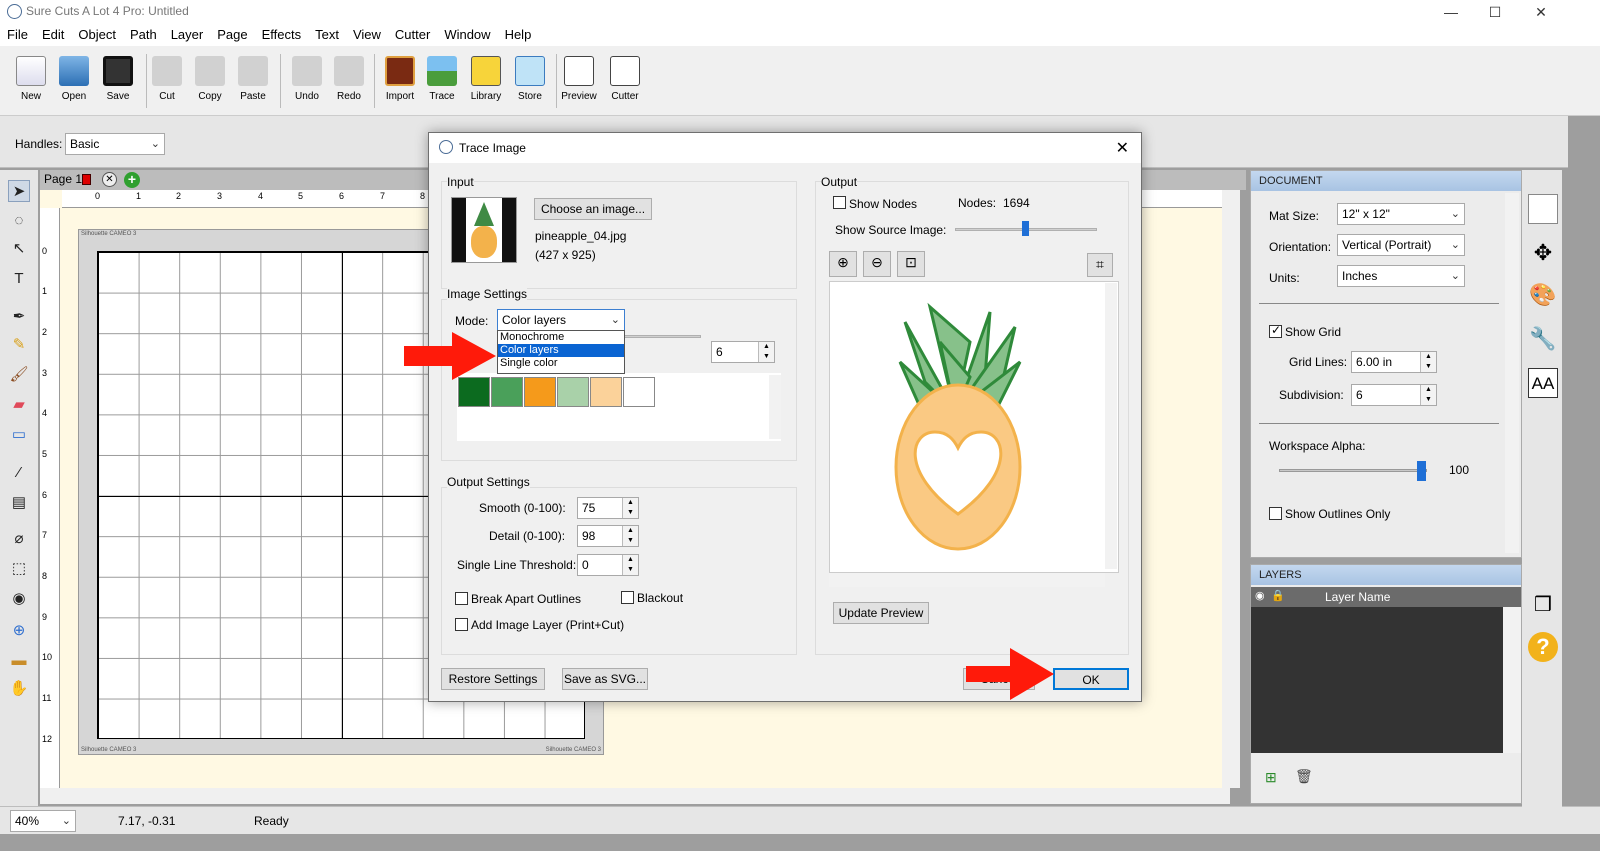 Image resolution: width=1600 pixels, height=851 pixels. What do you see at coordinates (132, 180) in the screenshot?
I see `add-page-icon: +` at bounding box center [132, 180].